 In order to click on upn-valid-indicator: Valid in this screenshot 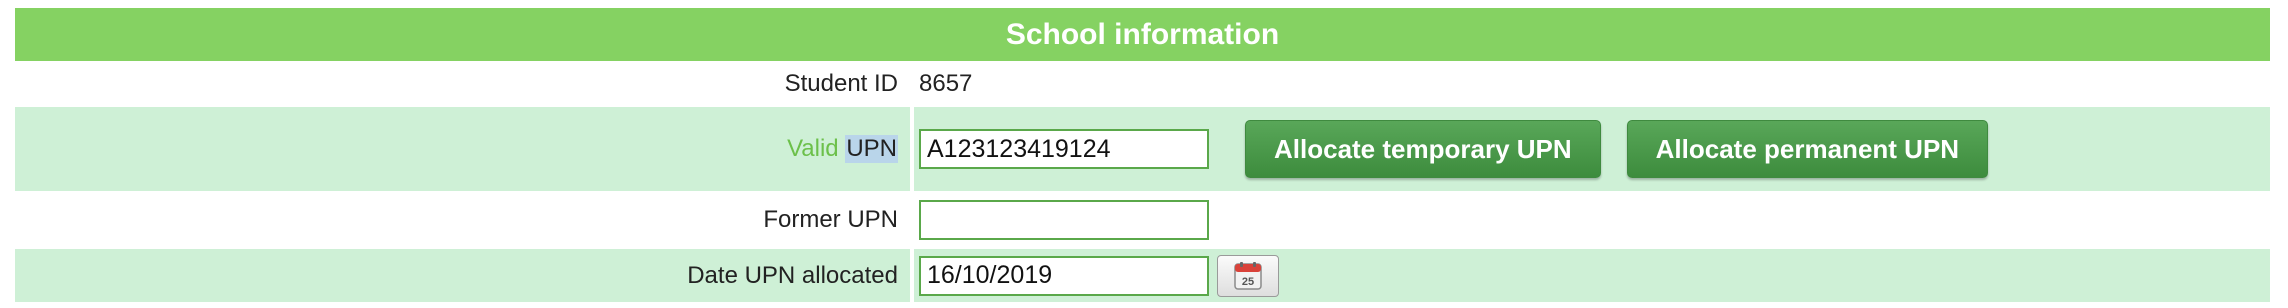, I will do `click(813, 148)`.